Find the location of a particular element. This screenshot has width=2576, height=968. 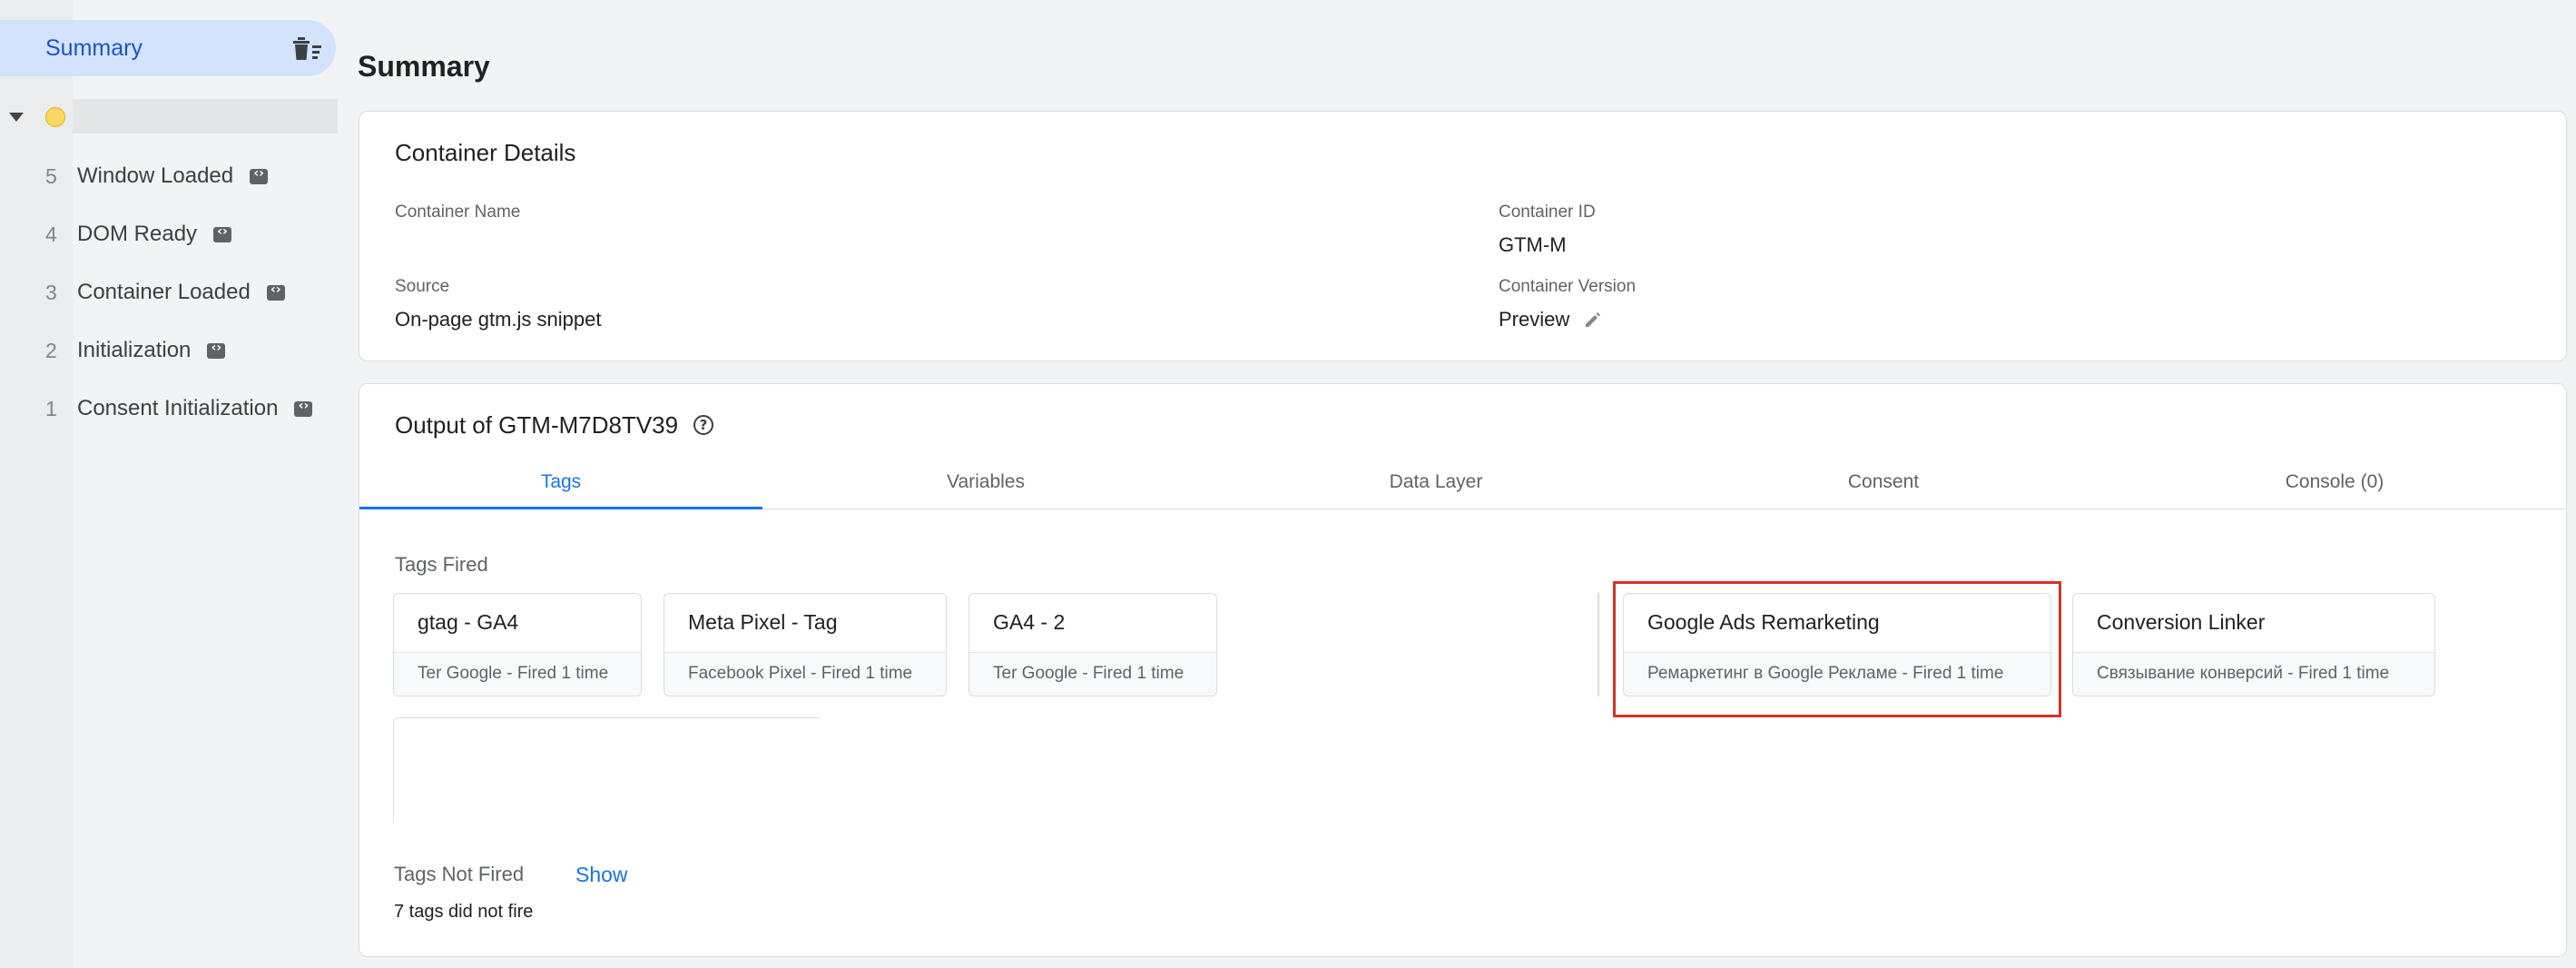

status-dot-icon is located at coordinates (55, 117).